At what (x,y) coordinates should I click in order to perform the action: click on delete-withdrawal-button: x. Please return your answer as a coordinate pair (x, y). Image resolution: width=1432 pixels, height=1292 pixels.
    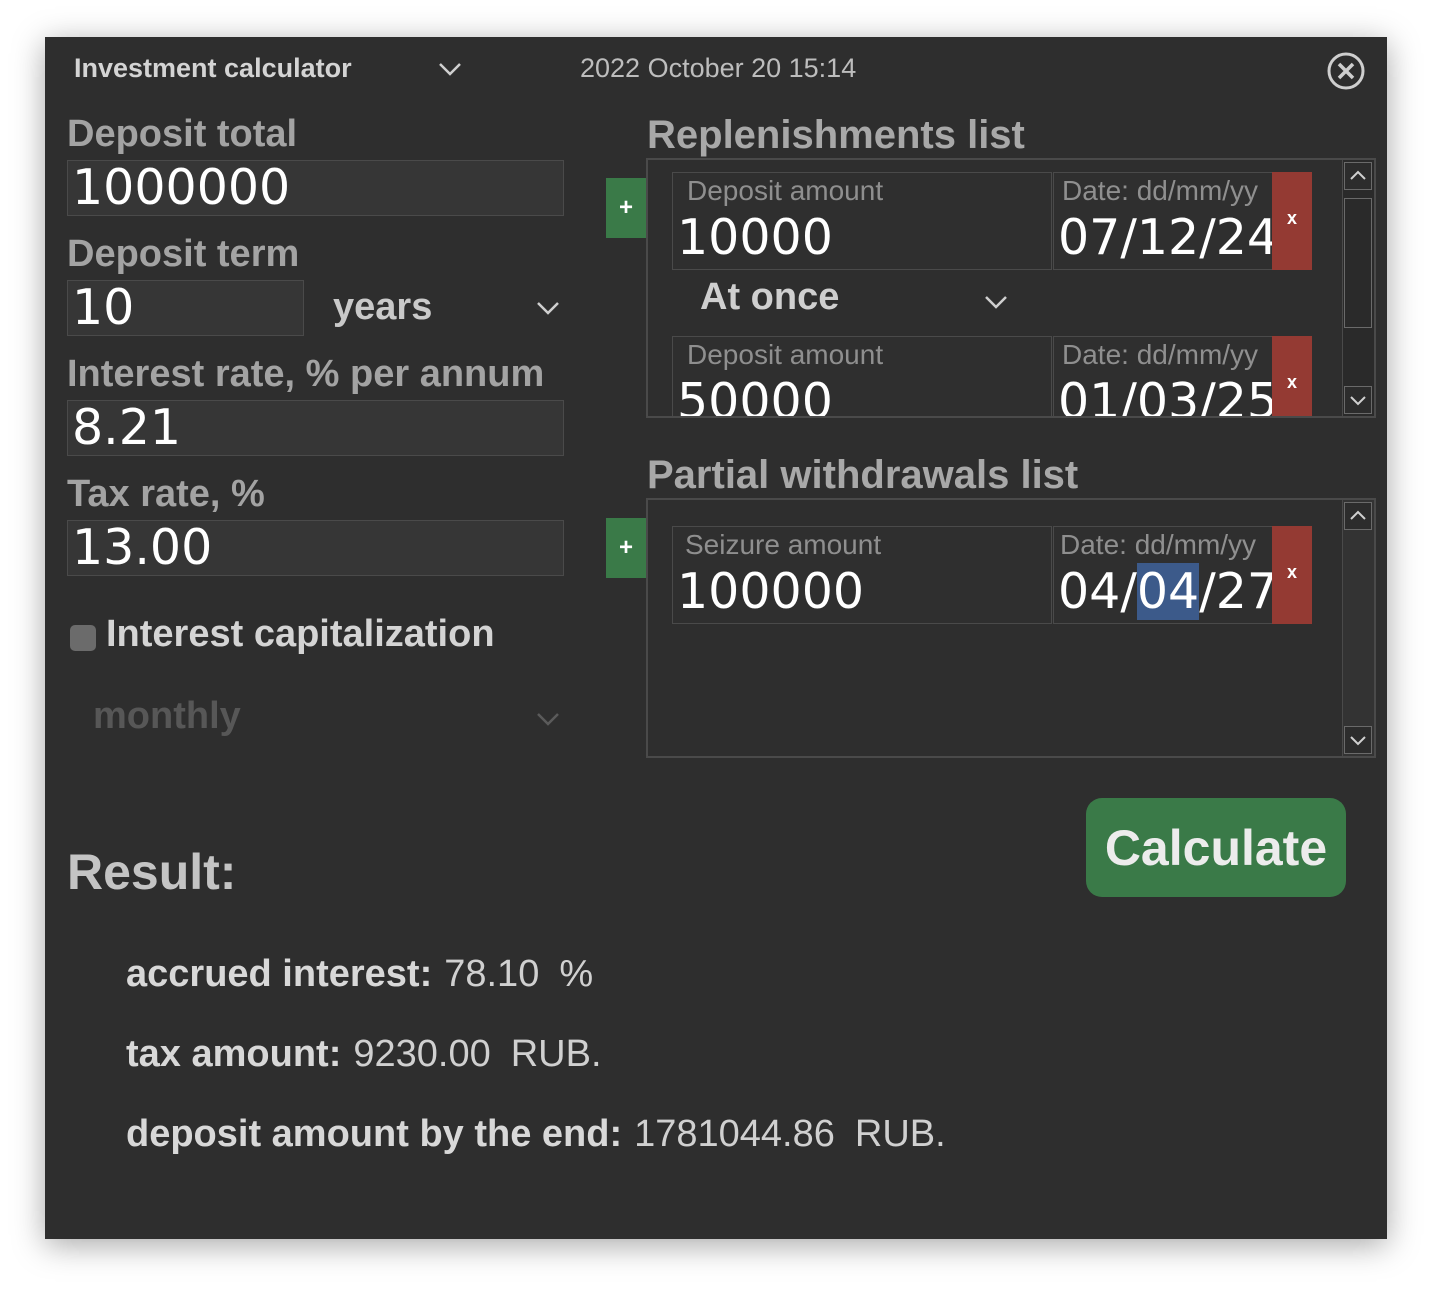
    Looking at the image, I should click on (1292, 575).